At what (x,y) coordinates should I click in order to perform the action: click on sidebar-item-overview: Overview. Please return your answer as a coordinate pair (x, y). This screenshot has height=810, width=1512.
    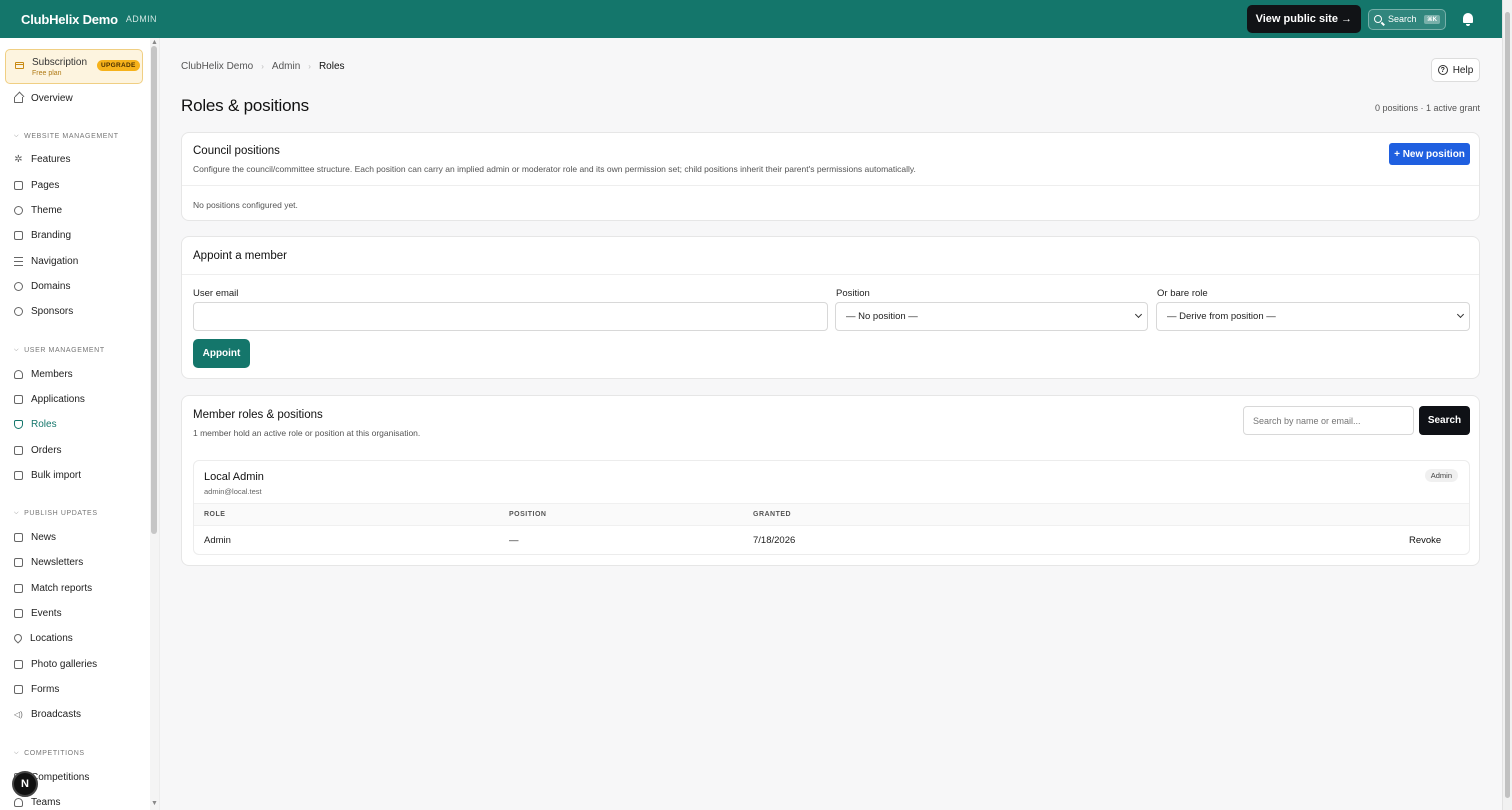
    Looking at the image, I should click on (43, 98).